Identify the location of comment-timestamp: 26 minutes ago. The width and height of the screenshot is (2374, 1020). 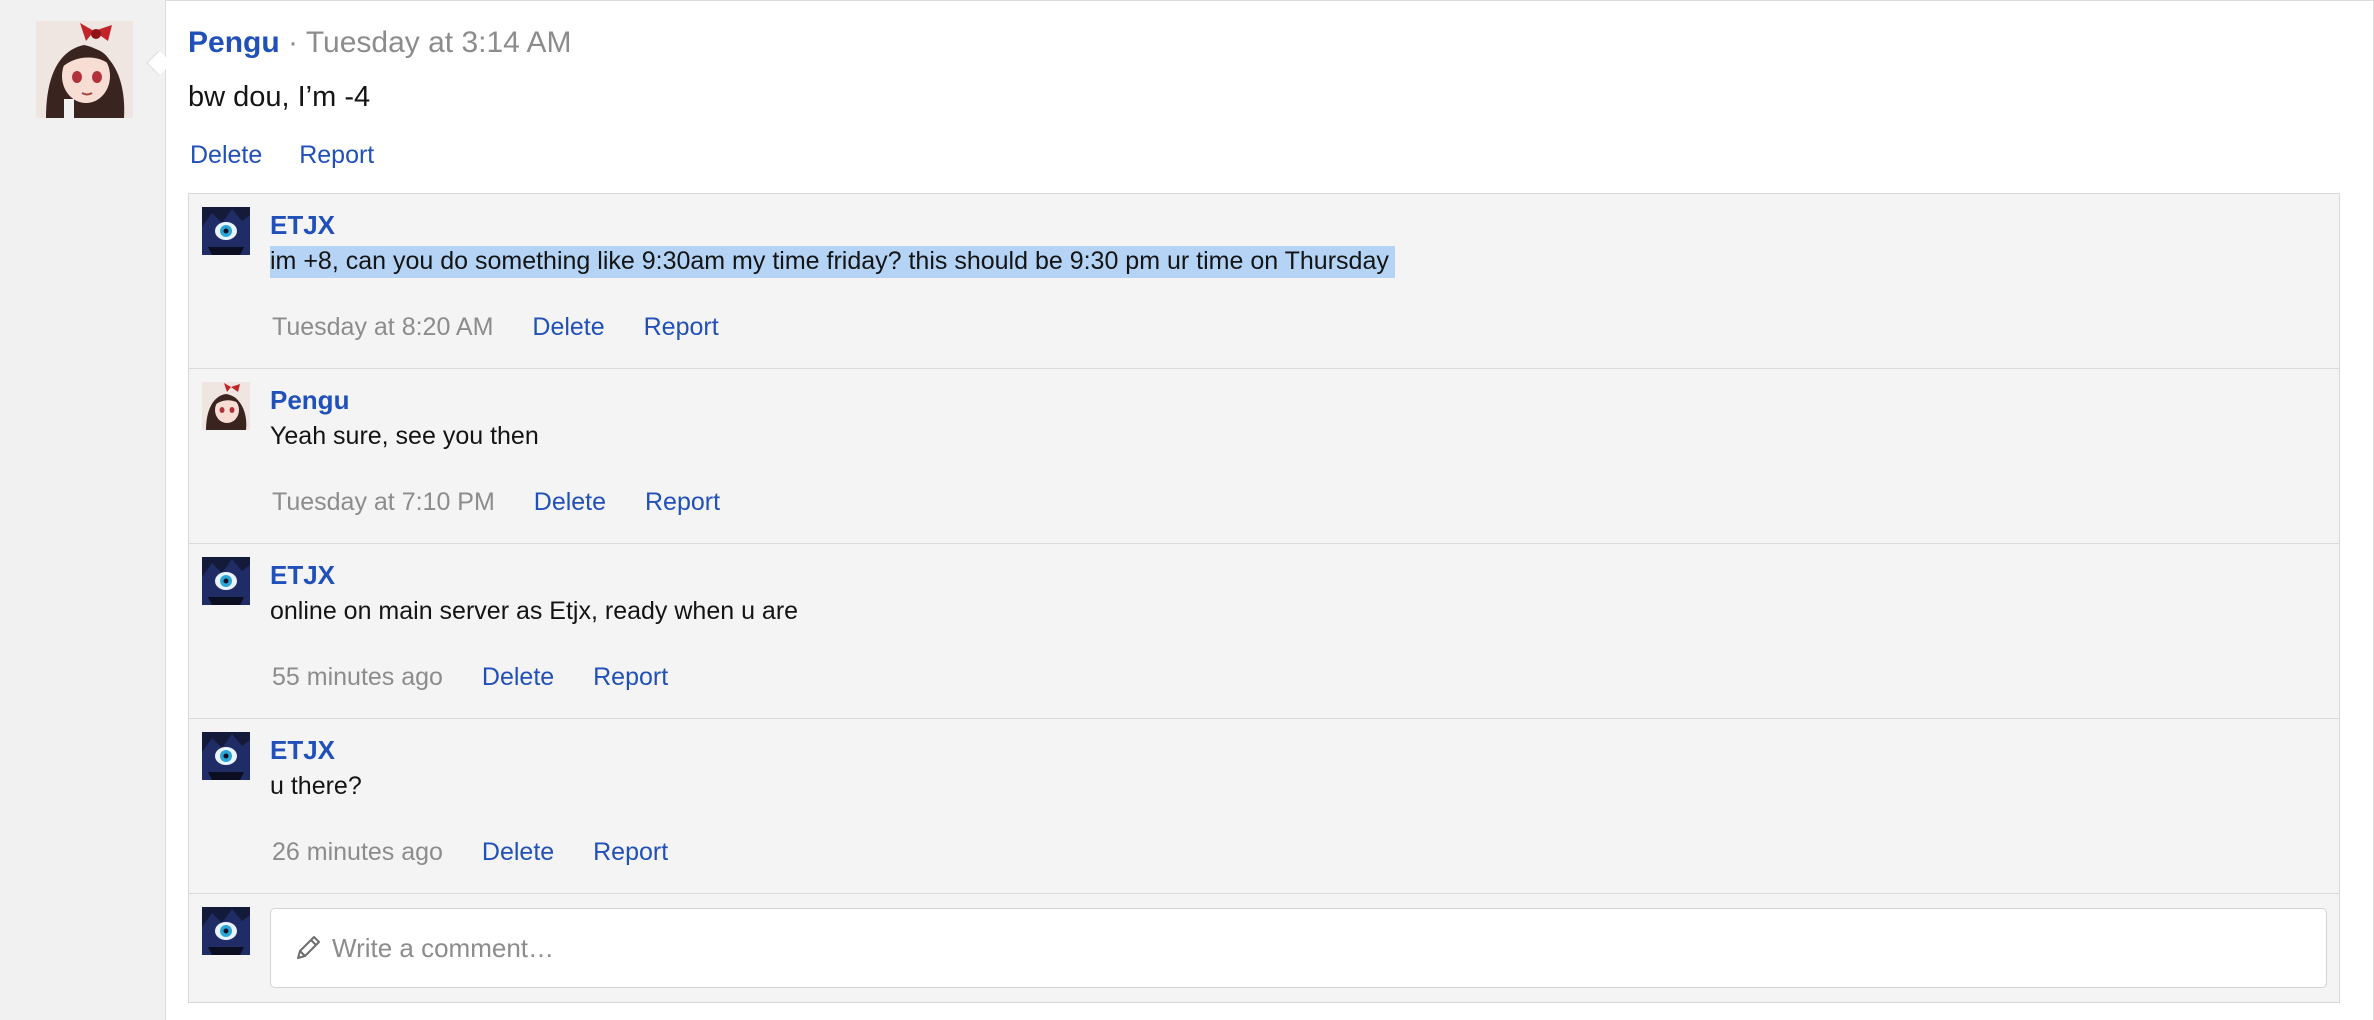
(357, 852).